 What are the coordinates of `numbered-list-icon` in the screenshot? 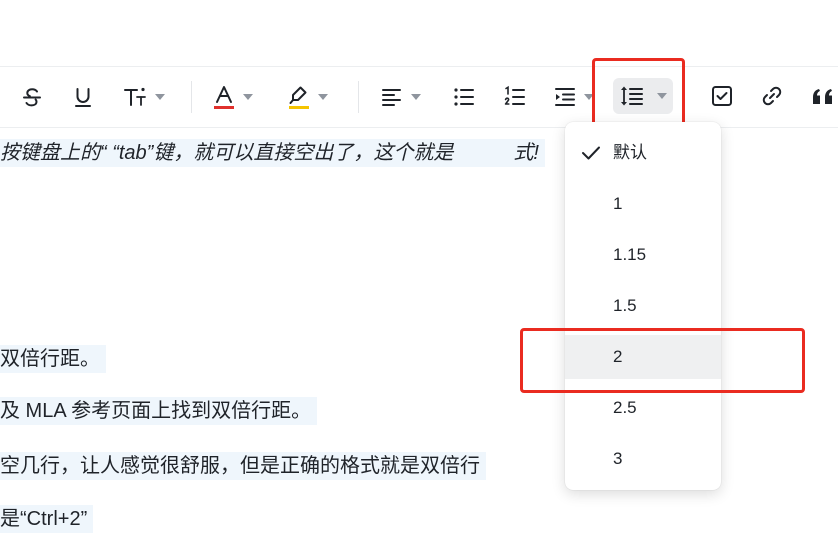 It's located at (514, 95).